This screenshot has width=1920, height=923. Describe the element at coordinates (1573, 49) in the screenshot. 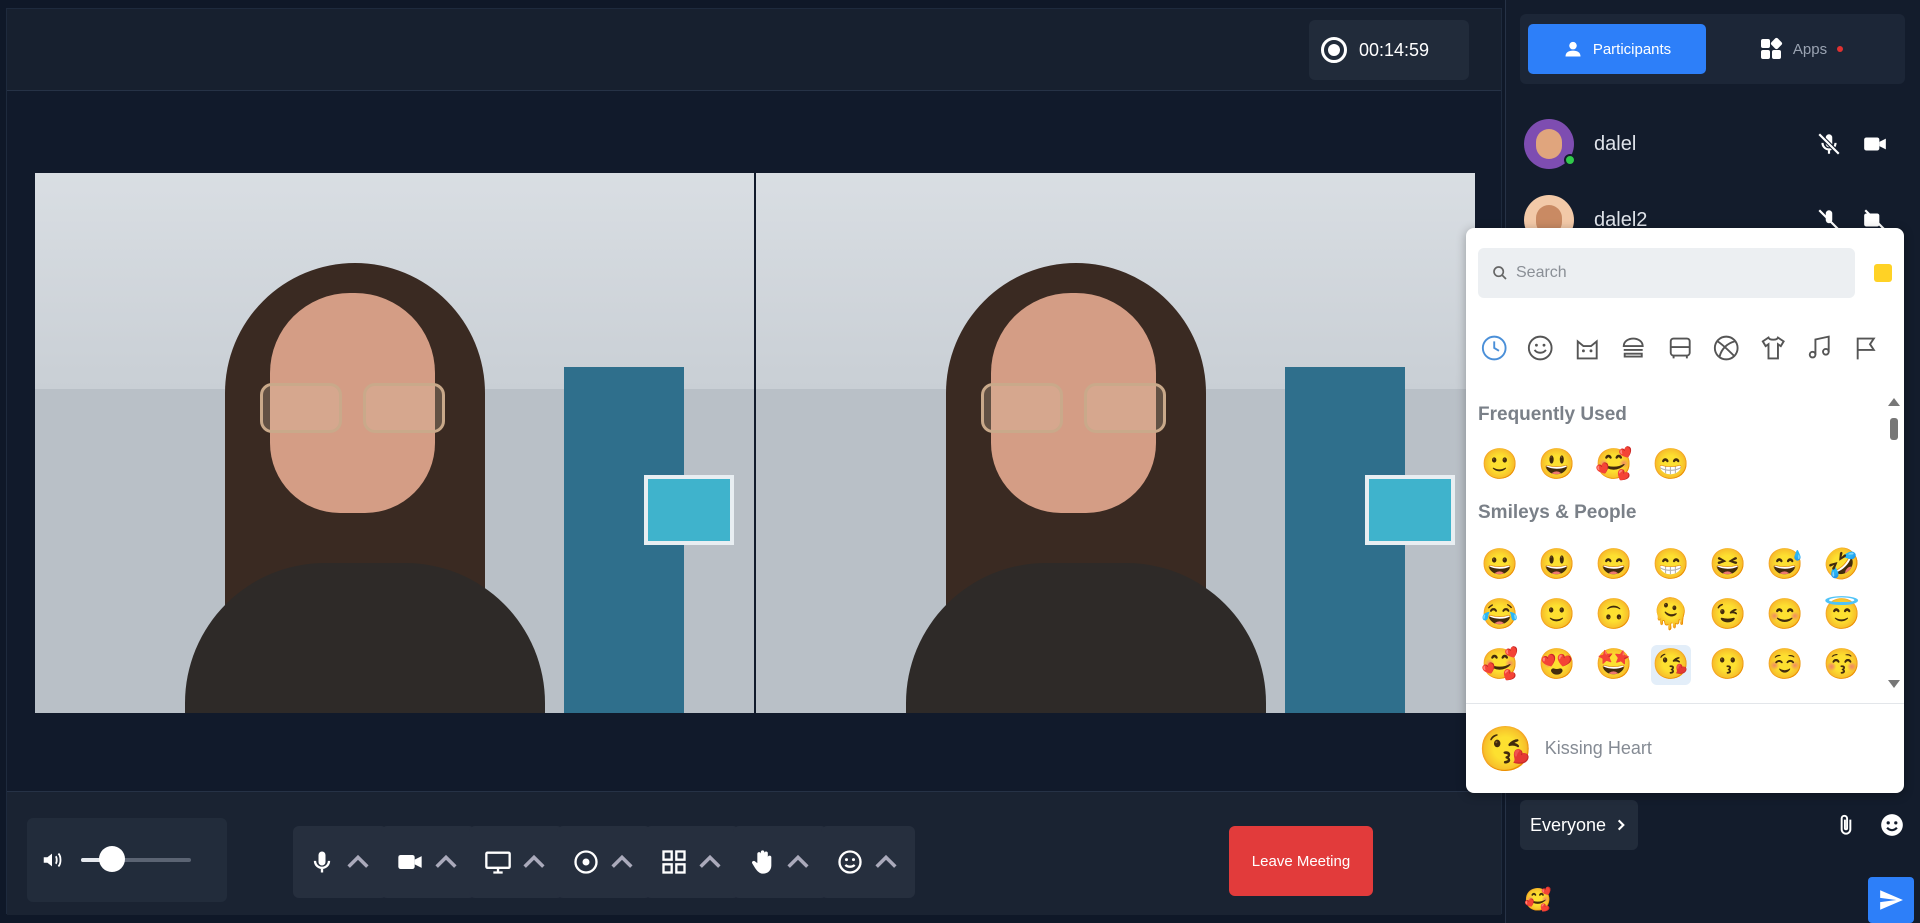

I see `person-icon` at that location.